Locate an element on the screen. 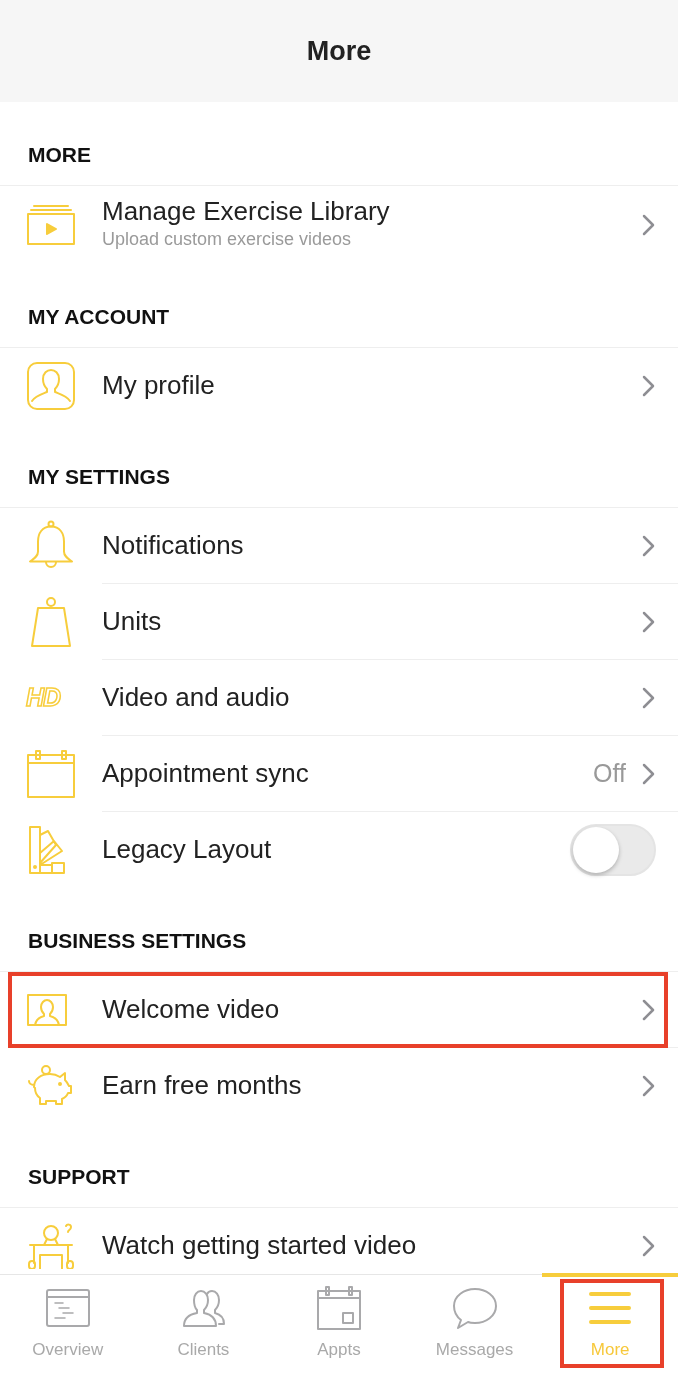 This screenshot has height=1384, width=678. row-label: Units is located at coordinates (132, 621).